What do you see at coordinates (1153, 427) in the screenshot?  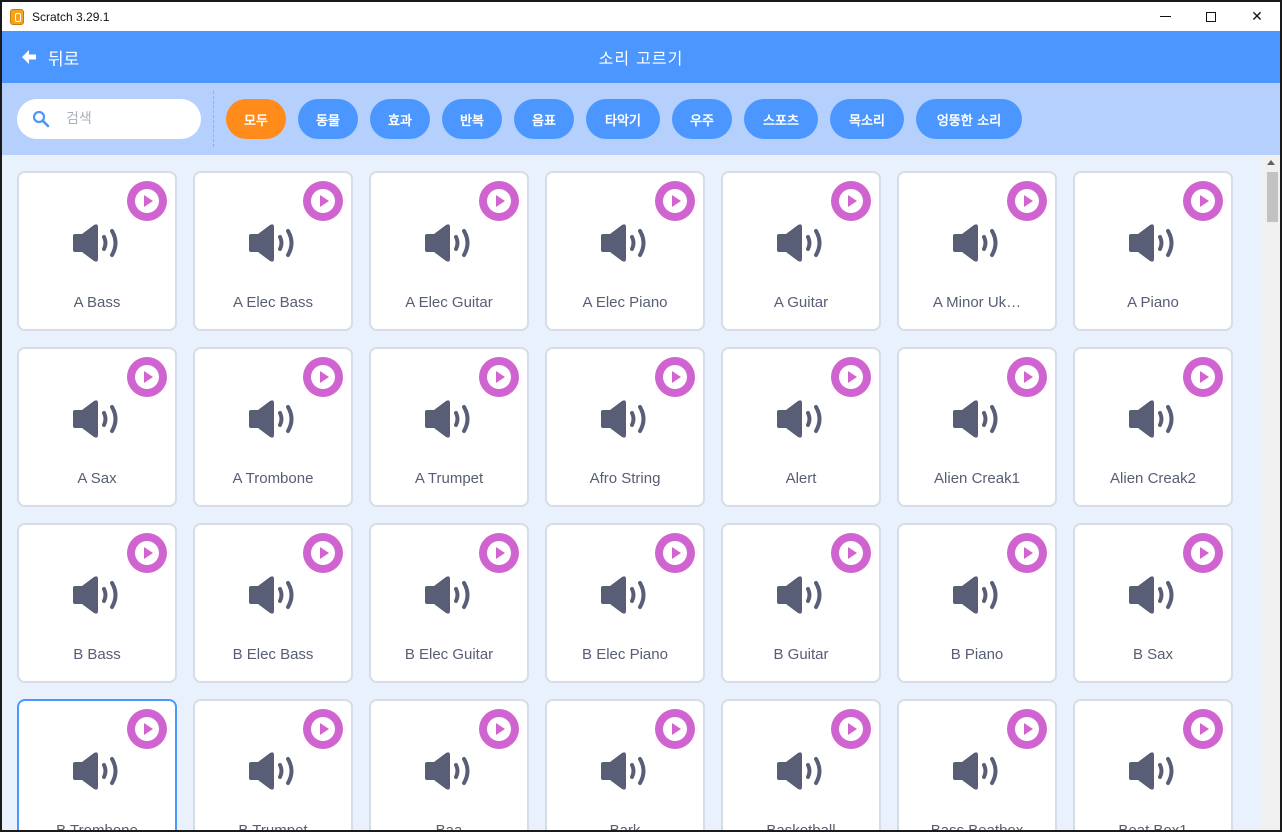 I see `sound-card: Alien Creak2` at bounding box center [1153, 427].